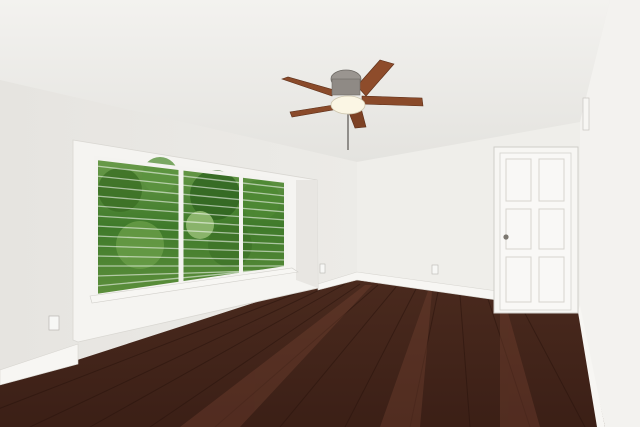  Describe the element at coordinates (346, 87) in the screenshot. I see `fan-downrod` at that location.